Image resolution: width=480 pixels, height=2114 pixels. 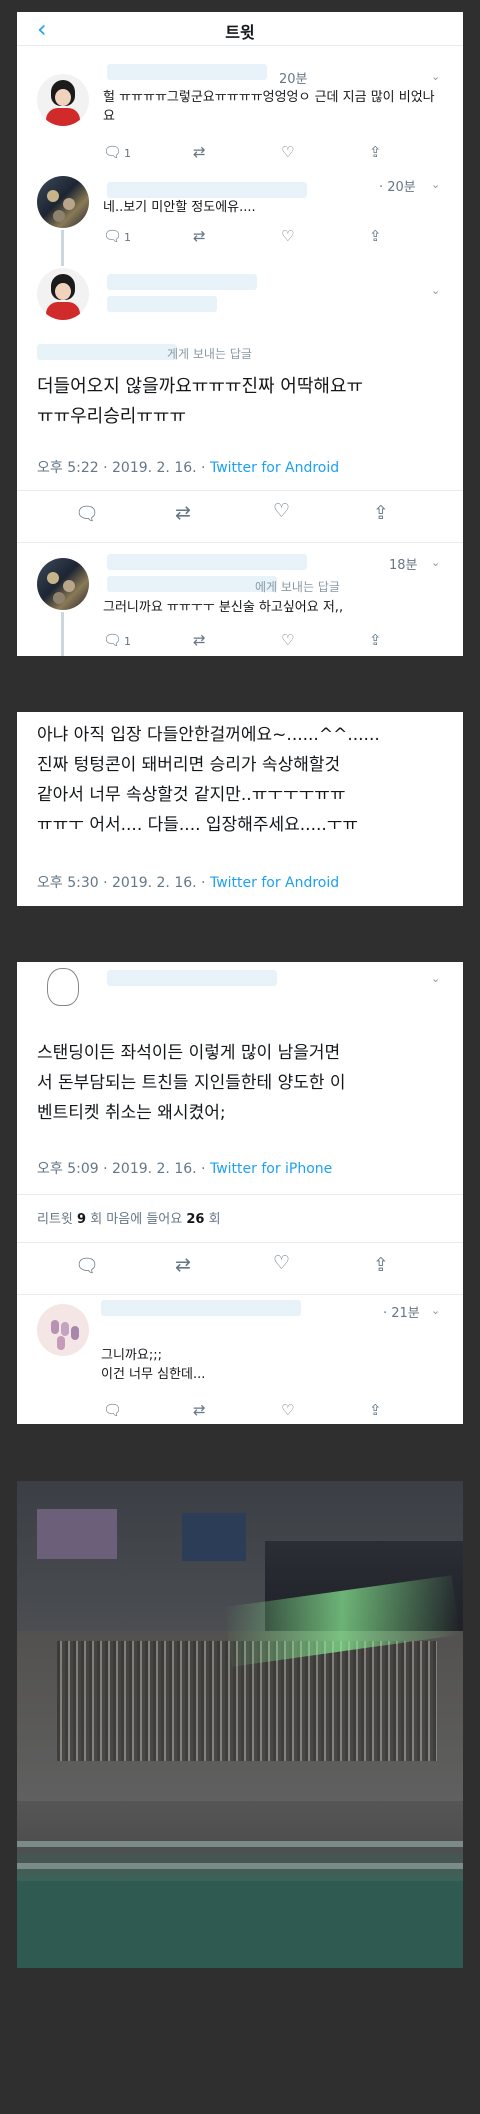 What do you see at coordinates (403, 565) in the screenshot?
I see `tweet-time: 18분` at bounding box center [403, 565].